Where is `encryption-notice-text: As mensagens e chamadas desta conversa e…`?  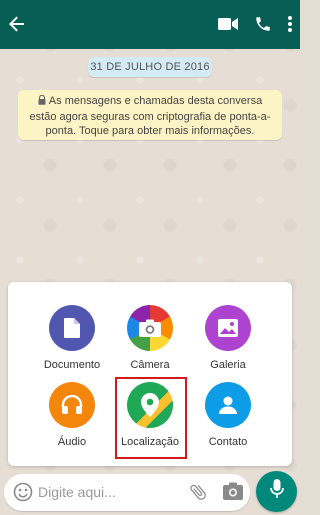 encryption-notice-text: As mensagens e chamadas desta conversa e… is located at coordinates (150, 116).